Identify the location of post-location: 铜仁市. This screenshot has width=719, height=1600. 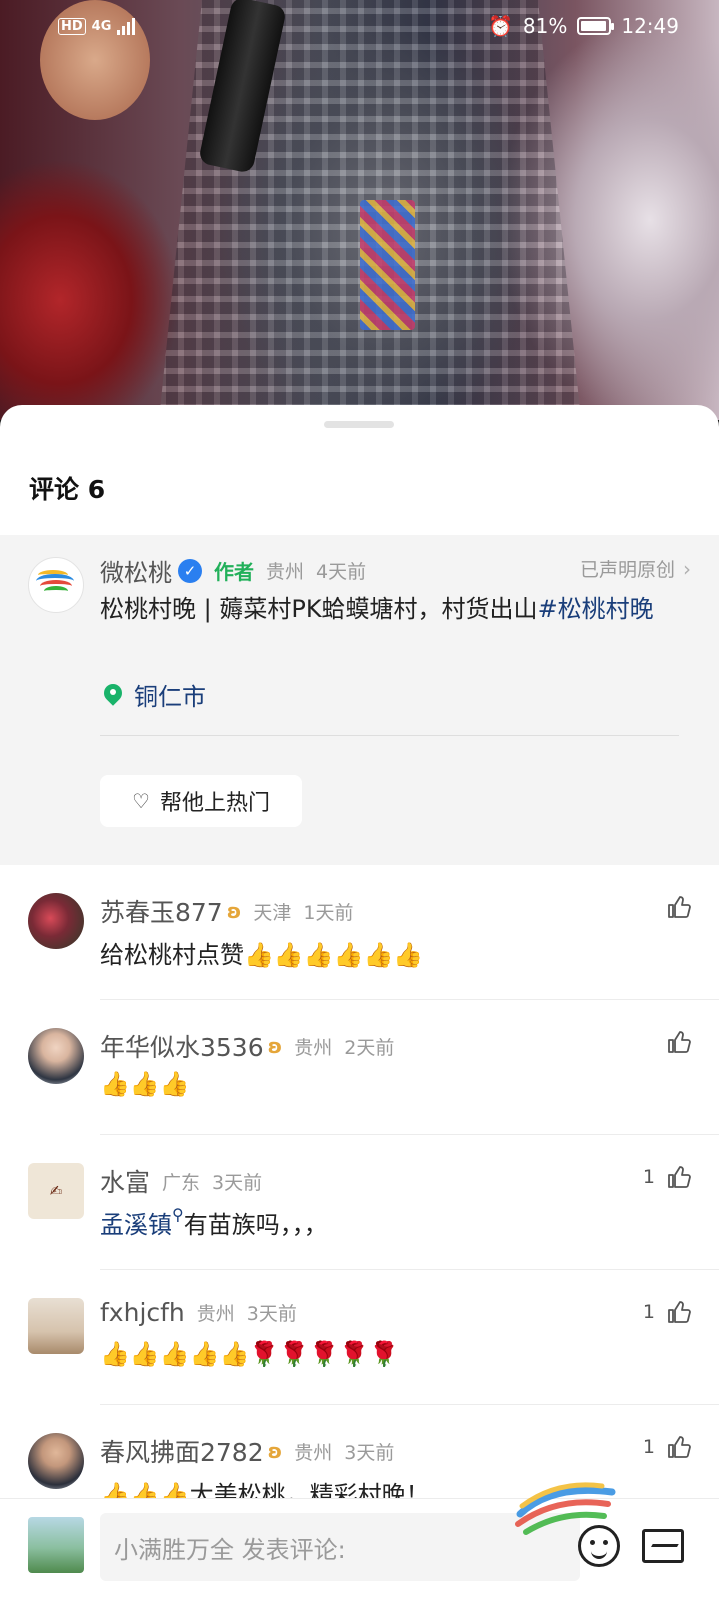
(155, 694).